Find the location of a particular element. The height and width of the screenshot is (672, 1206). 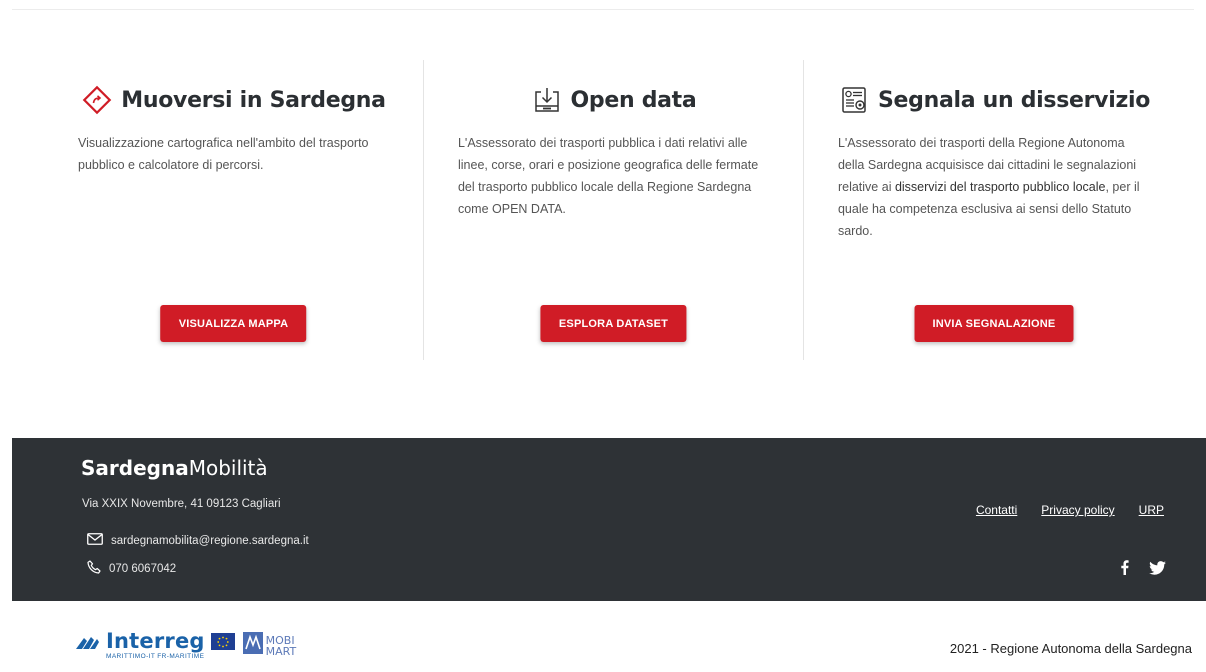

mobimart-mark-icon is located at coordinates (252, 645).